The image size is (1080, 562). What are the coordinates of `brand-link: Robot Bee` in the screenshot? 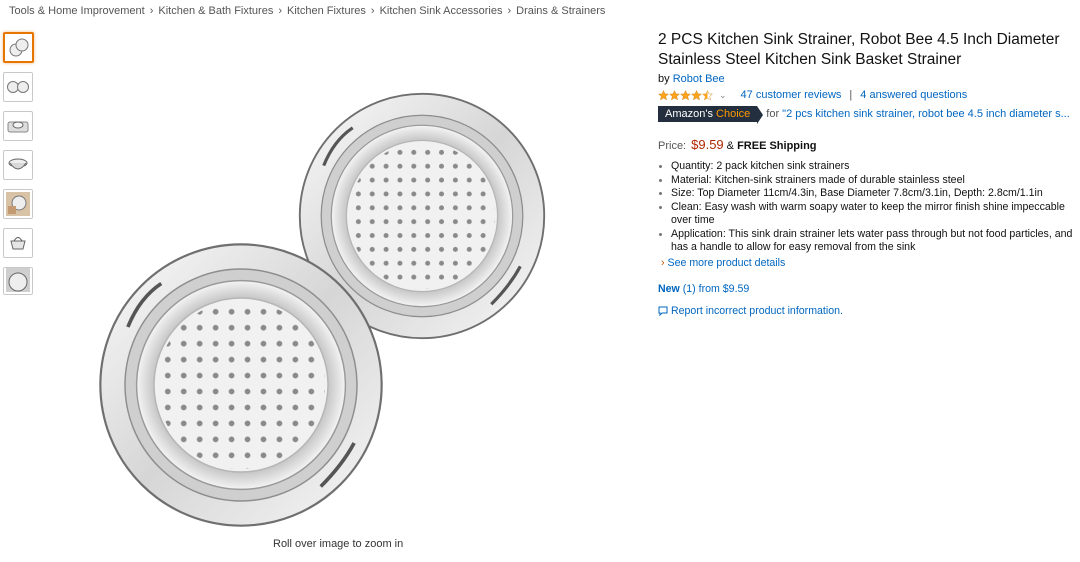 It's located at (699, 79).